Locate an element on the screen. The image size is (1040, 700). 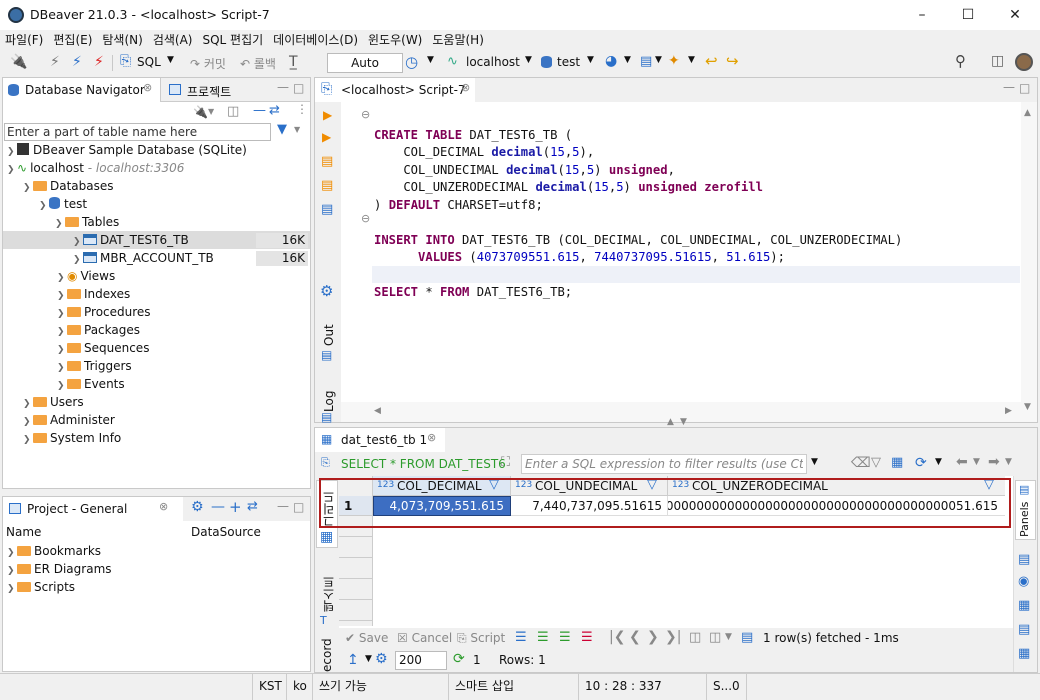
explain-plan-icon: ▤ is located at coordinates (327, 209).